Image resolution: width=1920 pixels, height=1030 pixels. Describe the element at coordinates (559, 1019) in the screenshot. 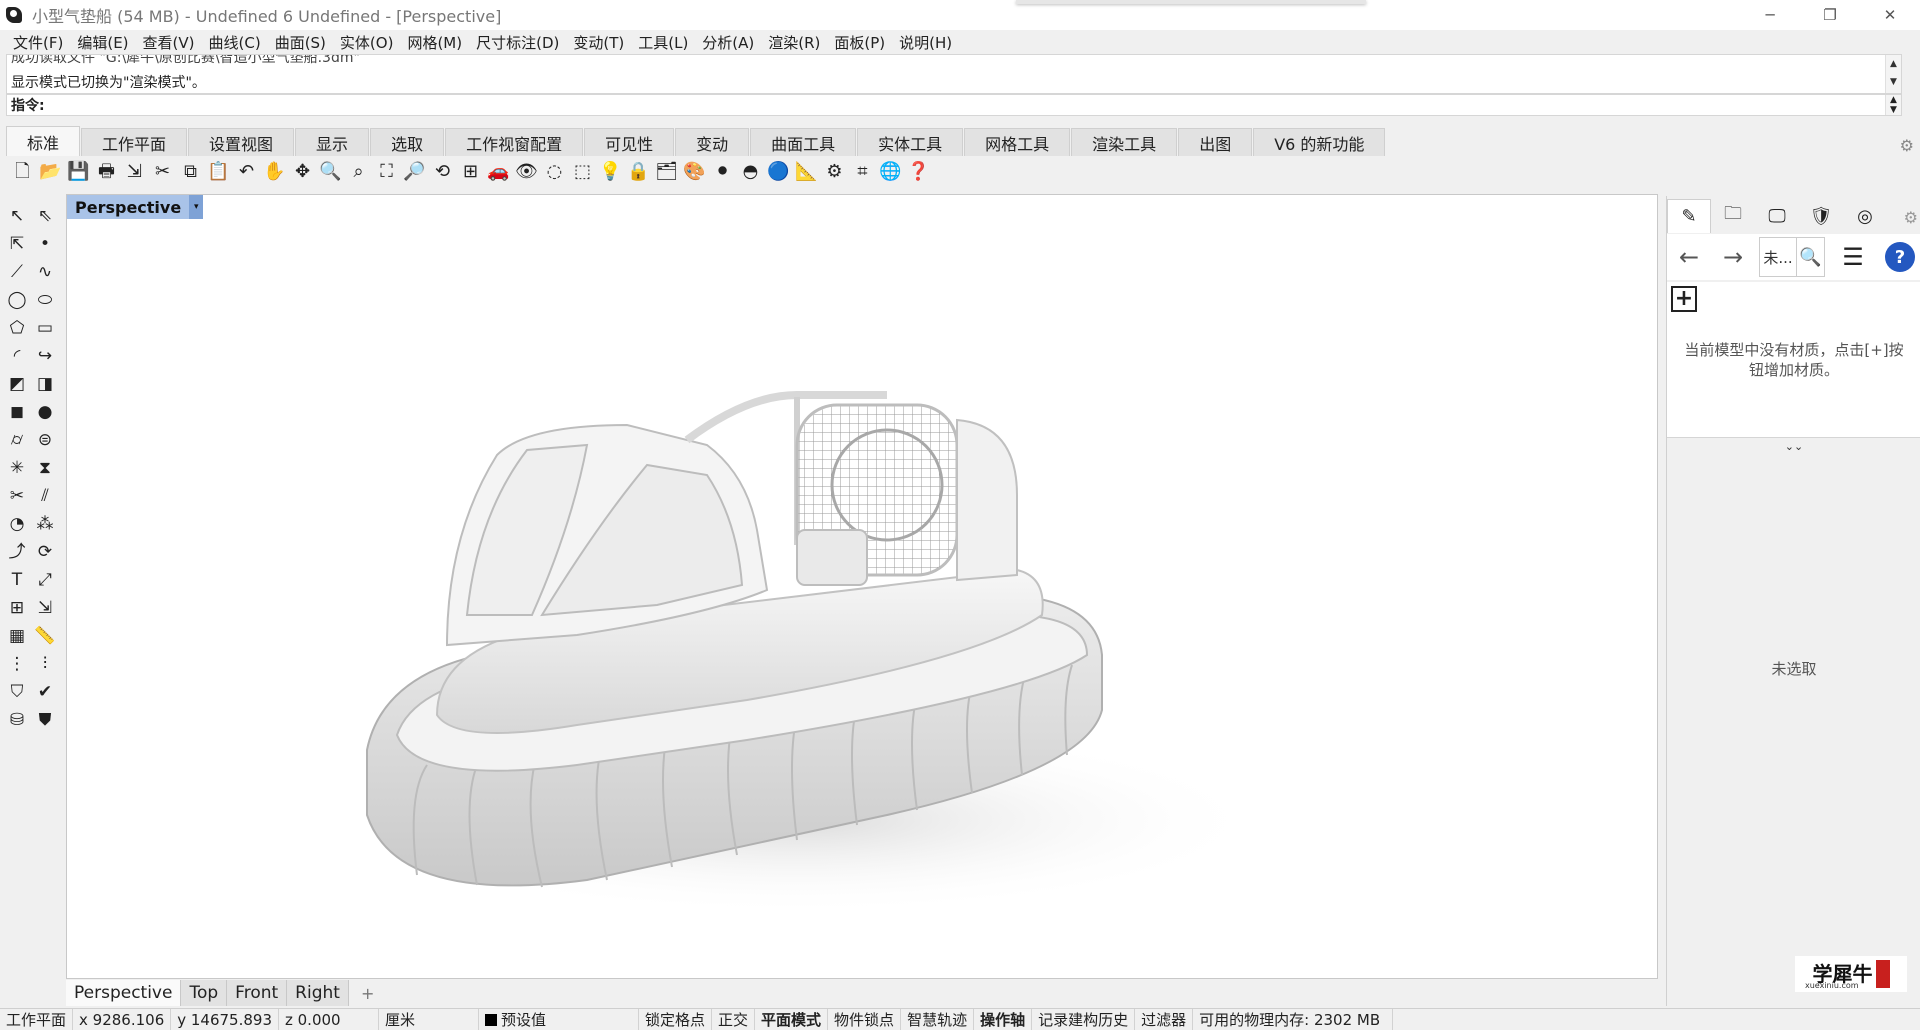

I see `status-5: 预设值` at that location.